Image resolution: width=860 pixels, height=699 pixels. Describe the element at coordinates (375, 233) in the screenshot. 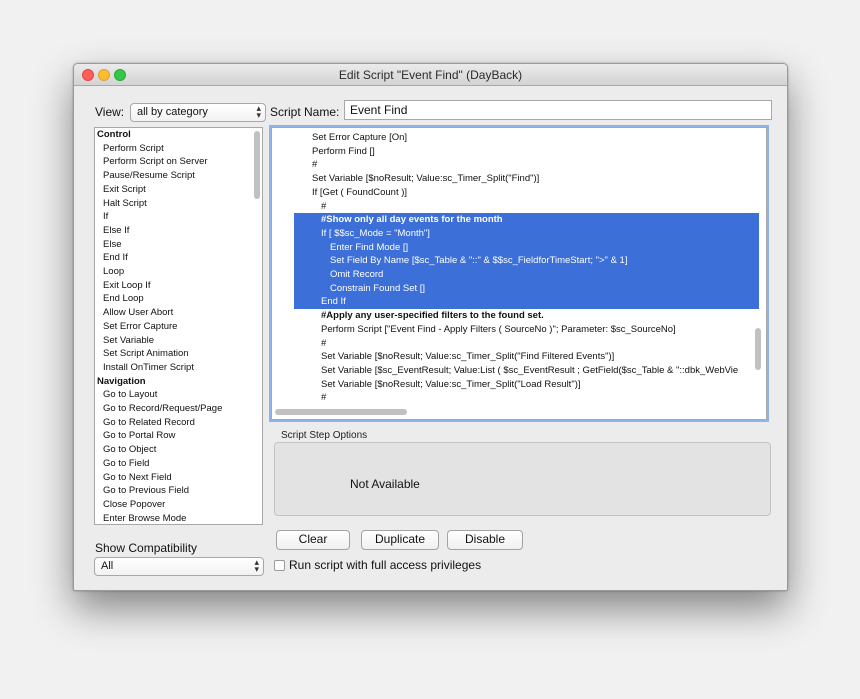

I see `script-line-text: If [ $$sc_Mode = "Month"]` at that location.